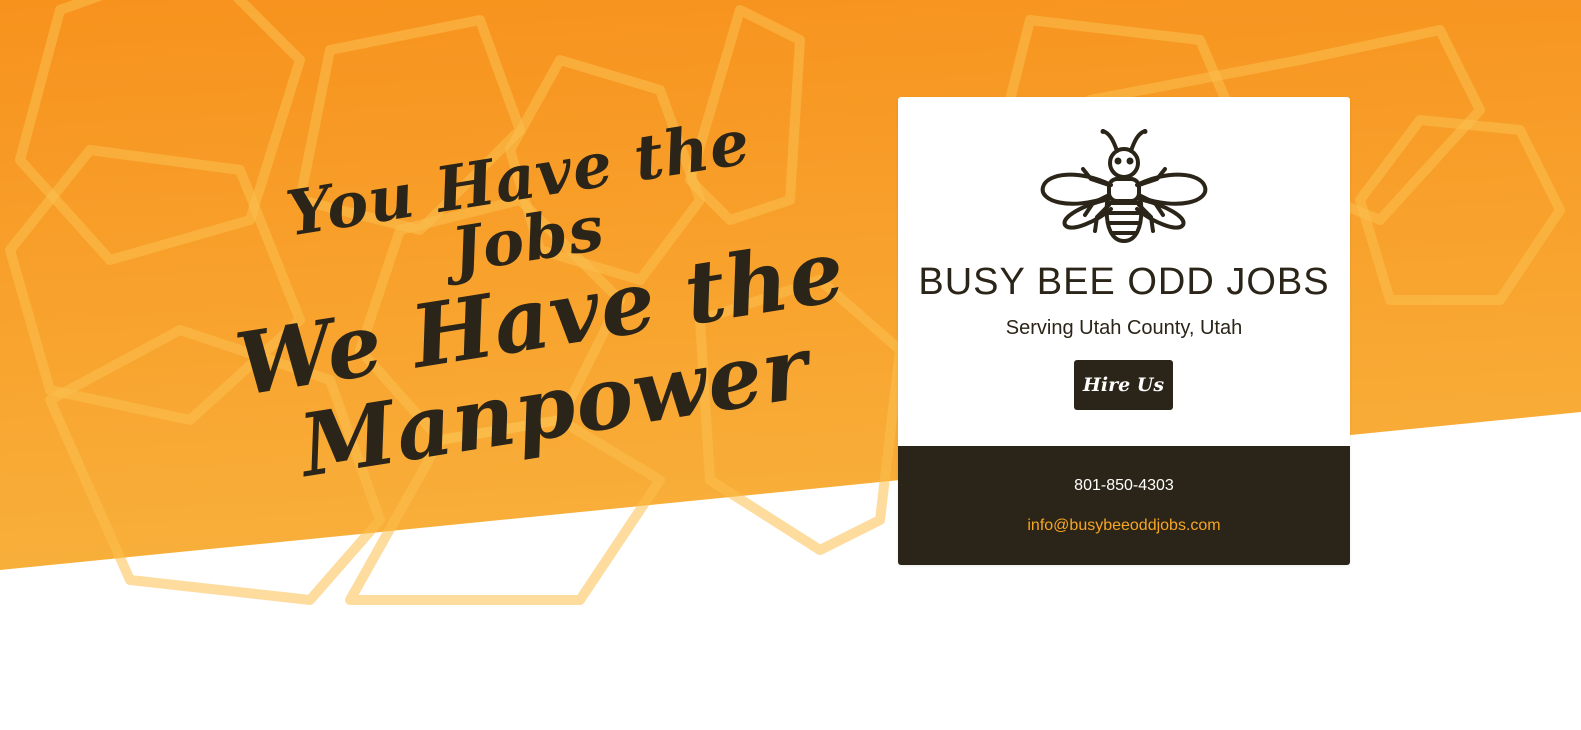 The width and height of the screenshot is (1581, 730). I want to click on email-link: info@busybeeoddjobs.com, so click(1124, 526).